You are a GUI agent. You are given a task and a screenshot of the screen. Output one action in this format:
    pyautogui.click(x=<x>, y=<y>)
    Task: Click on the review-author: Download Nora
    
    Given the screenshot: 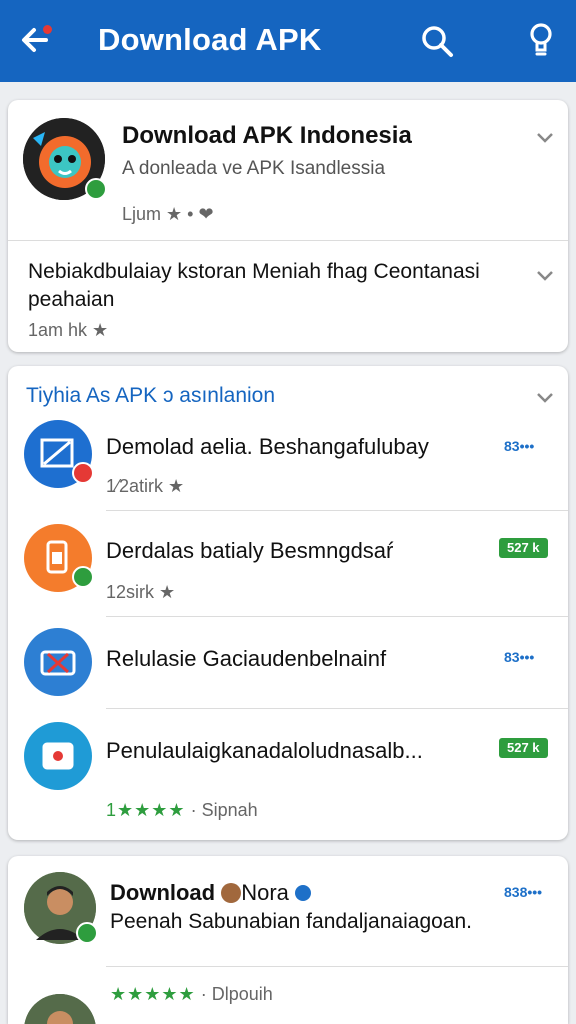 What is the action you would take?
    pyautogui.click(x=211, y=893)
    